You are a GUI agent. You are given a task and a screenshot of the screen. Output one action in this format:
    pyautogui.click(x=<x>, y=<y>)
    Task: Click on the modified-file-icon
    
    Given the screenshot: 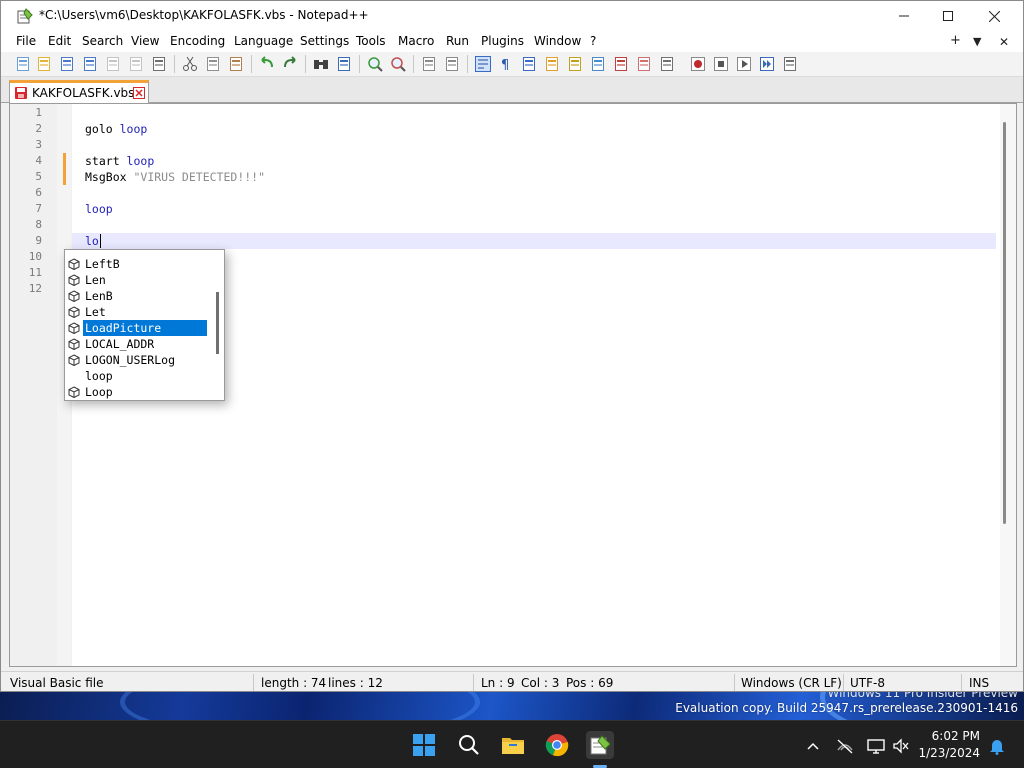 What is the action you would take?
    pyautogui.click(x=21, y=93)
    